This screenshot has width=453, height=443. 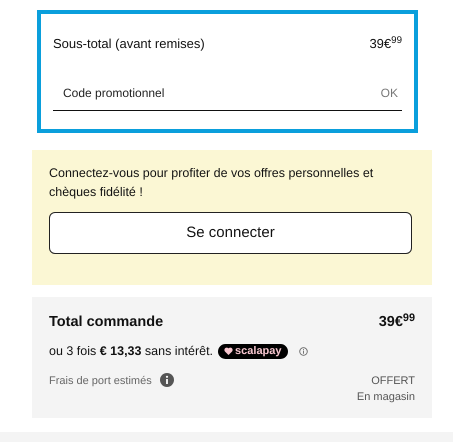 I want to click on shipping-value: OFFERT, so click(x=393, y=381).